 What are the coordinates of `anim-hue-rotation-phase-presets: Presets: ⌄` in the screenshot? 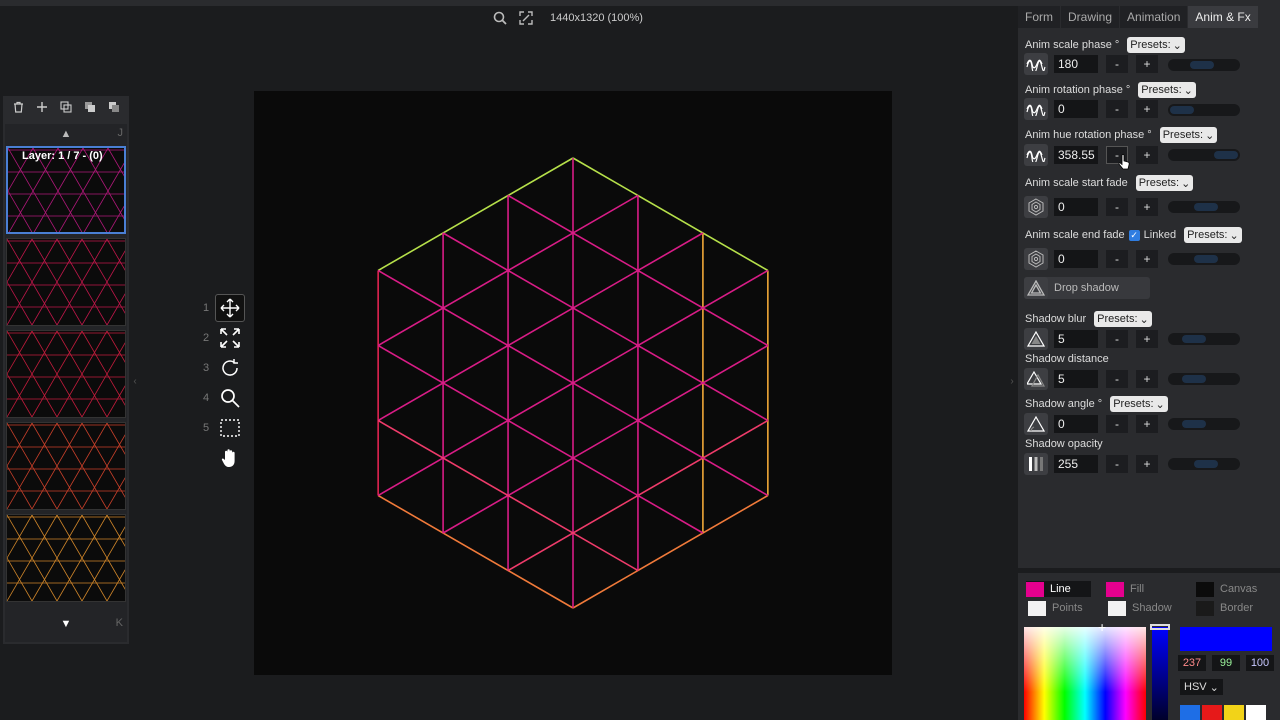 It's located at (1188, 135).